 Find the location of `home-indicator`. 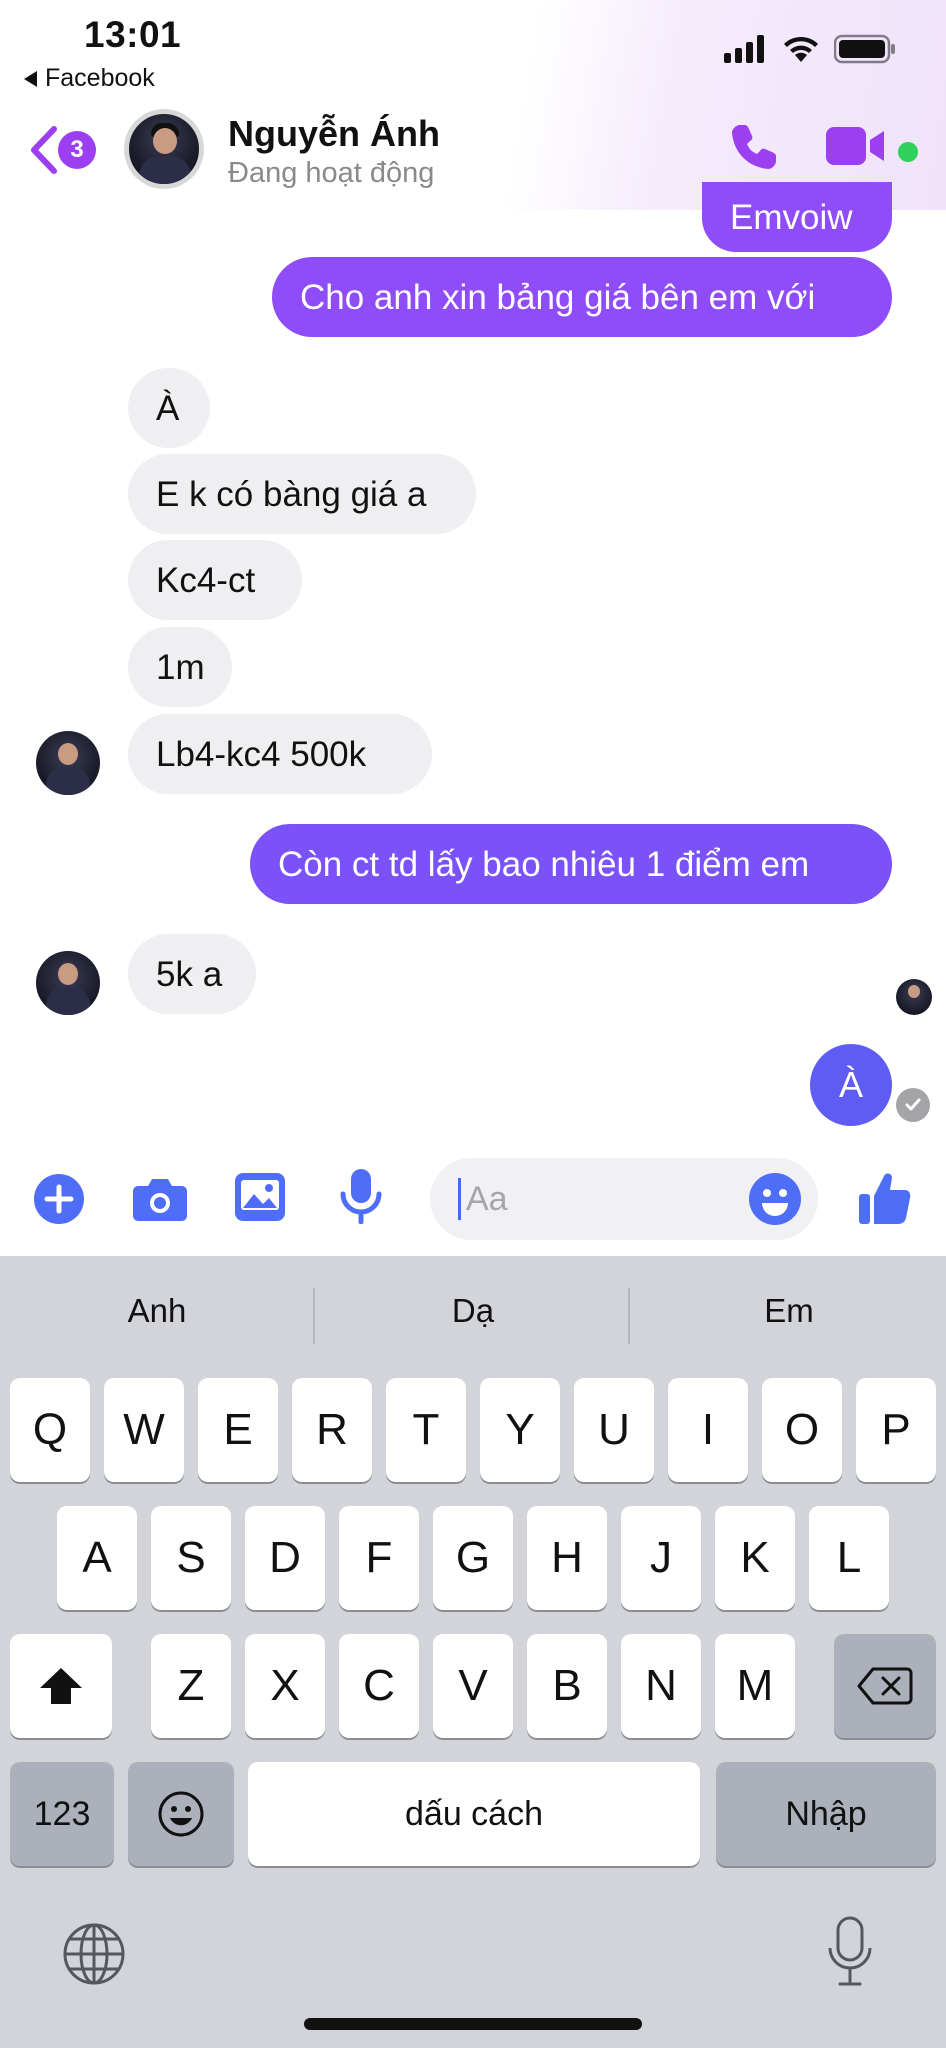

home-indicator is located at coordinates (473, 2024).